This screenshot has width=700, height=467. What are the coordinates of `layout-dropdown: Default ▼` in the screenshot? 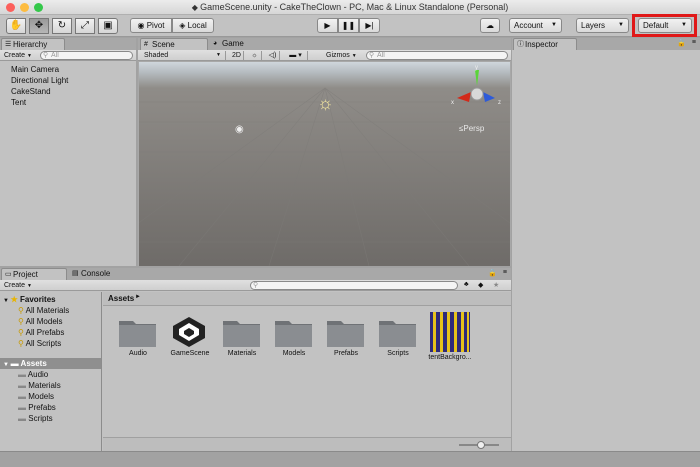 It's located at (665, 25).